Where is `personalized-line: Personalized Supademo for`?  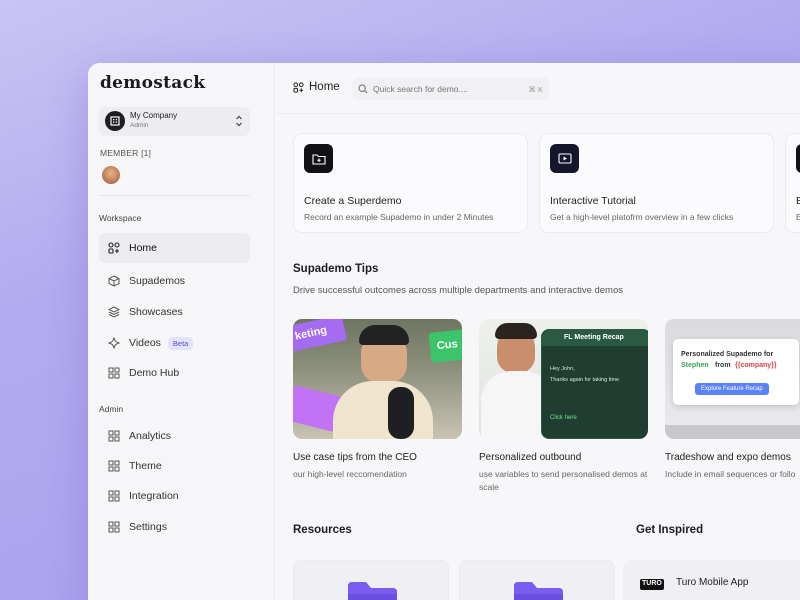
personalized-line: Personalized Supademo for is located at coordinates (727, 354).